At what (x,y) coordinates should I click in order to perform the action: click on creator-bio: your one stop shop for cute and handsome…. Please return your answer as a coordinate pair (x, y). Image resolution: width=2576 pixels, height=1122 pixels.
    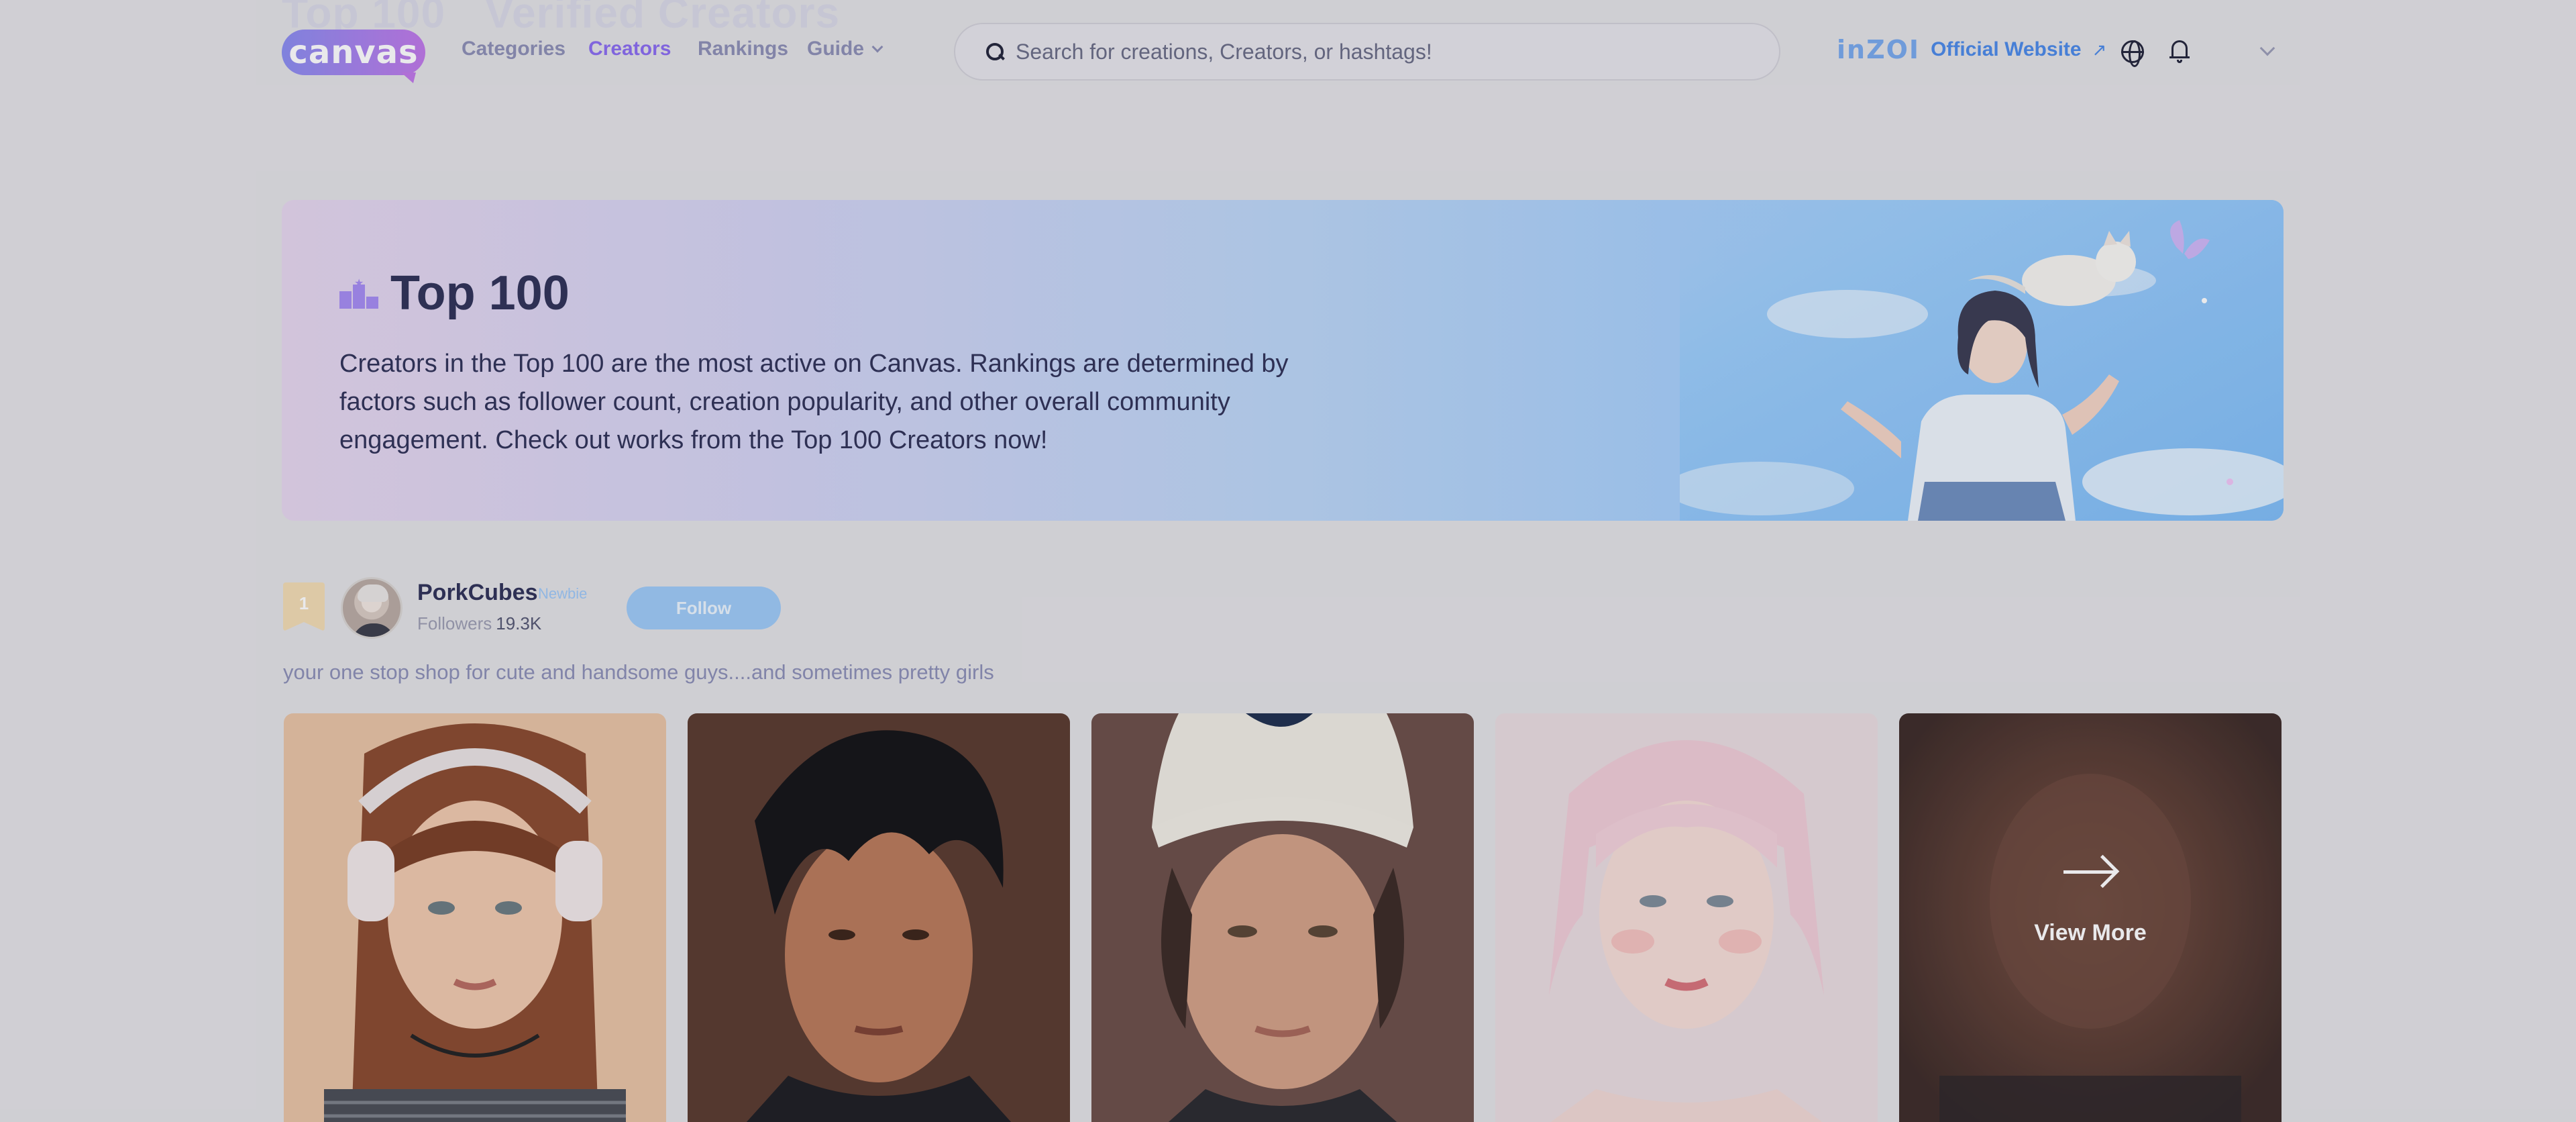
    Looking at the image, I should click on (638, 672).